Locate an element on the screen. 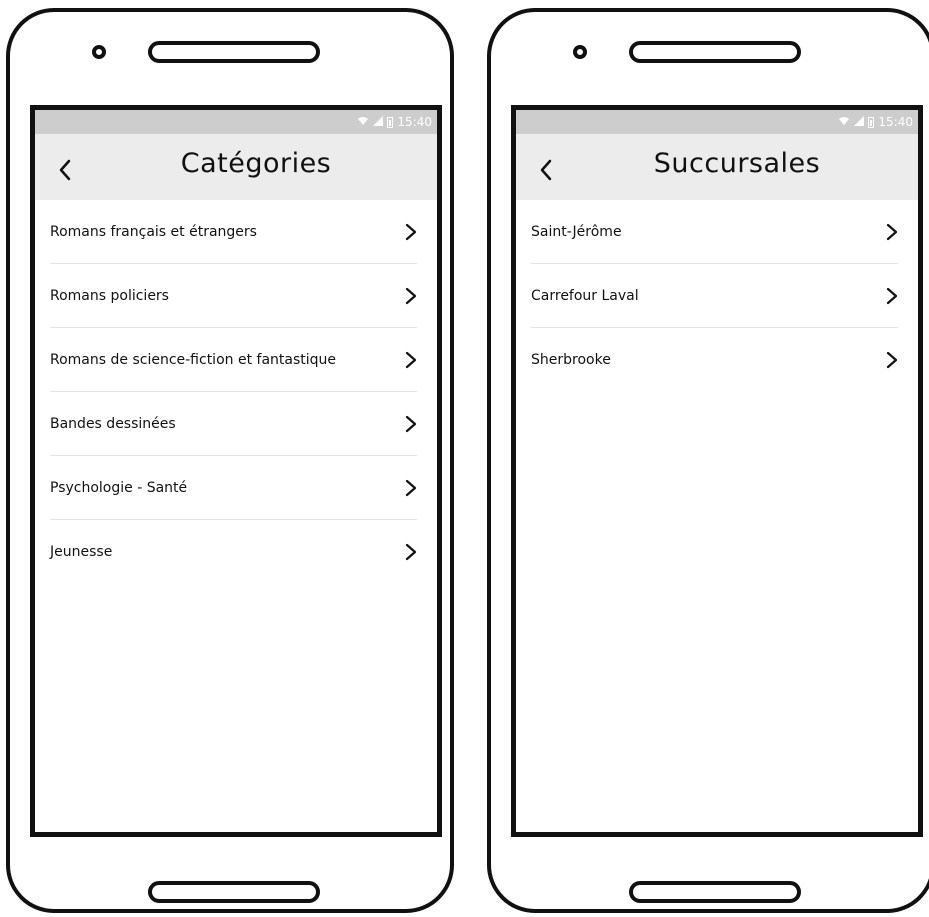 This screenshot has width=929, height=917. list-item-label: Saint-Jérôme is located at coordinates (576, 231).